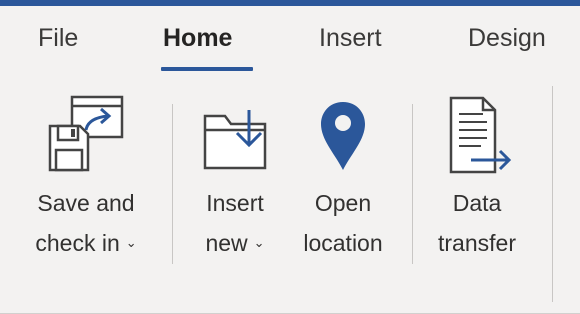 Image resolution: width=580 pixels, height=314 pixels. Describe the element at coordinates (480, 135) in the screenshot. I see `document-arrow-icon` at that location.